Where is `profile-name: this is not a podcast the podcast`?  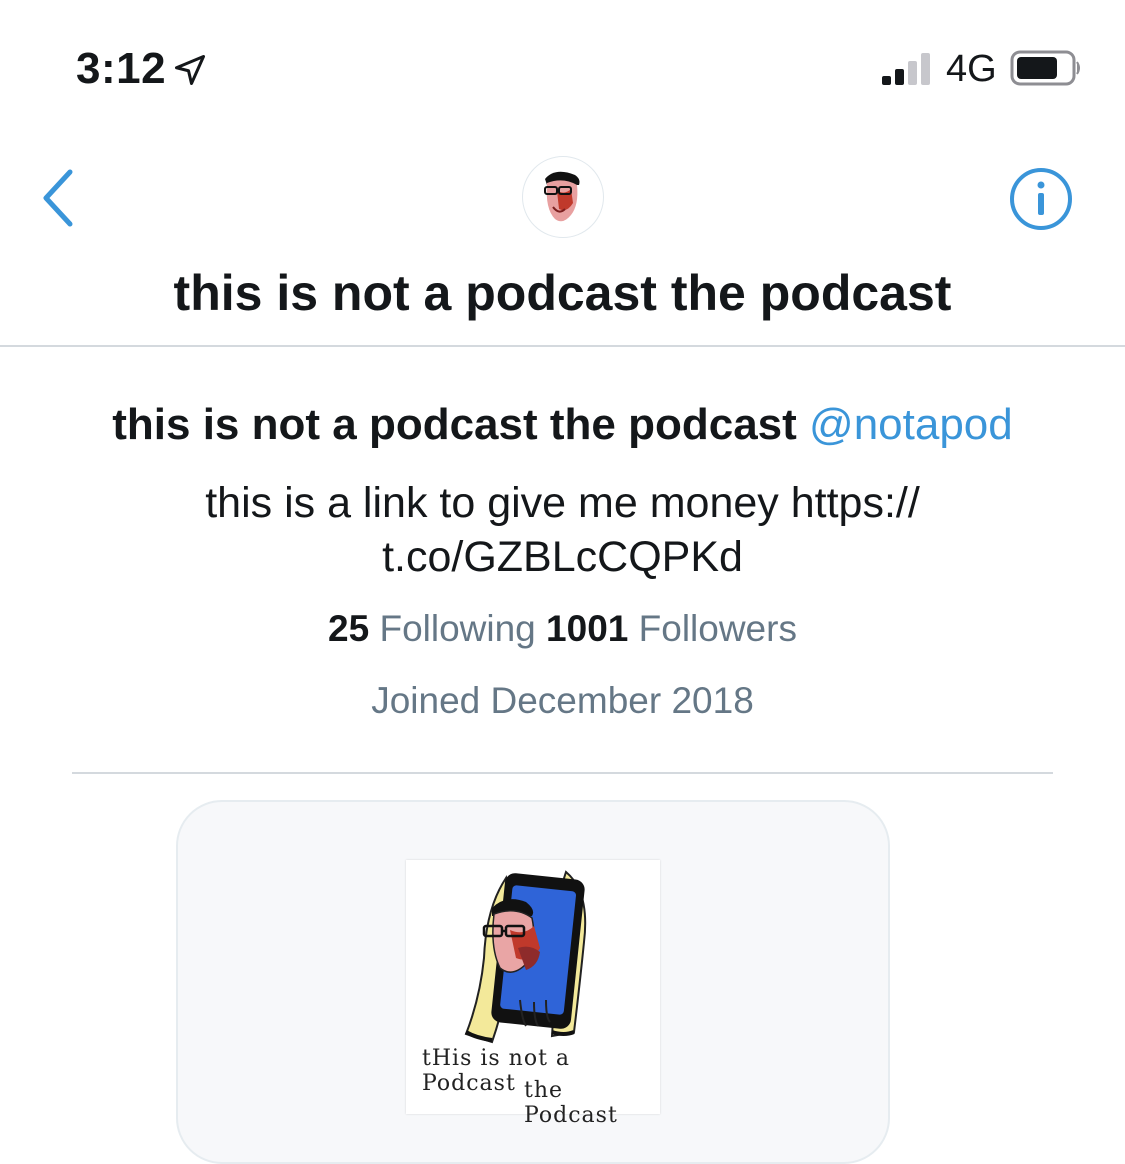 profile-name: this is not a podcast the podcast is located at coordinates (454, 424).